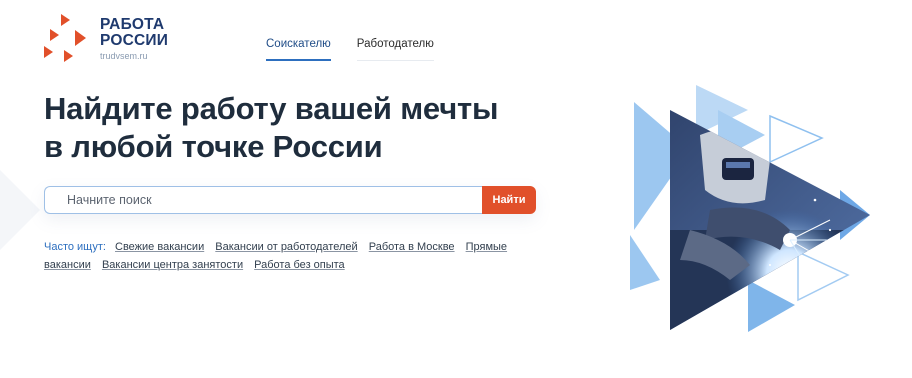 The height and width of the screenshot is (378, 912). What do you see at coordinates (172, 265) in the screenshot?
I see `popular-link-employment-center-vacancies: Вакансии центра занятости` at bounding box center [172, 265].